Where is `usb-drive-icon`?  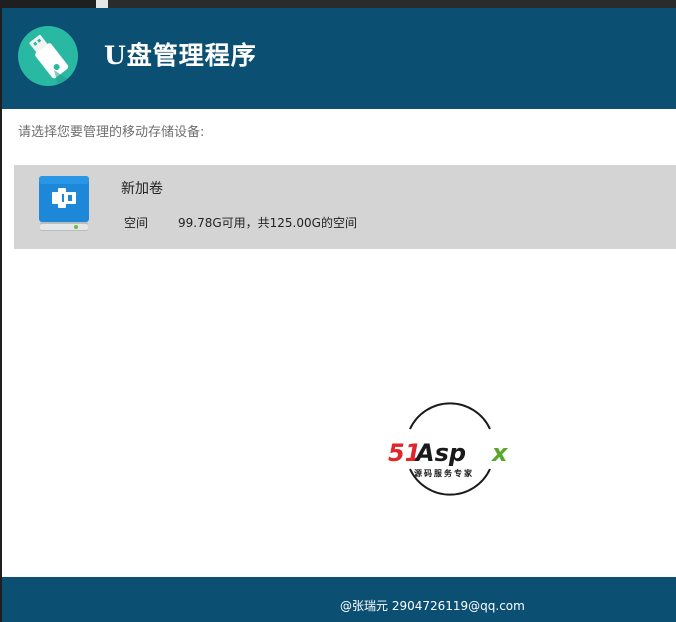 usb-drive-icon is located at coordinates (48, 56).